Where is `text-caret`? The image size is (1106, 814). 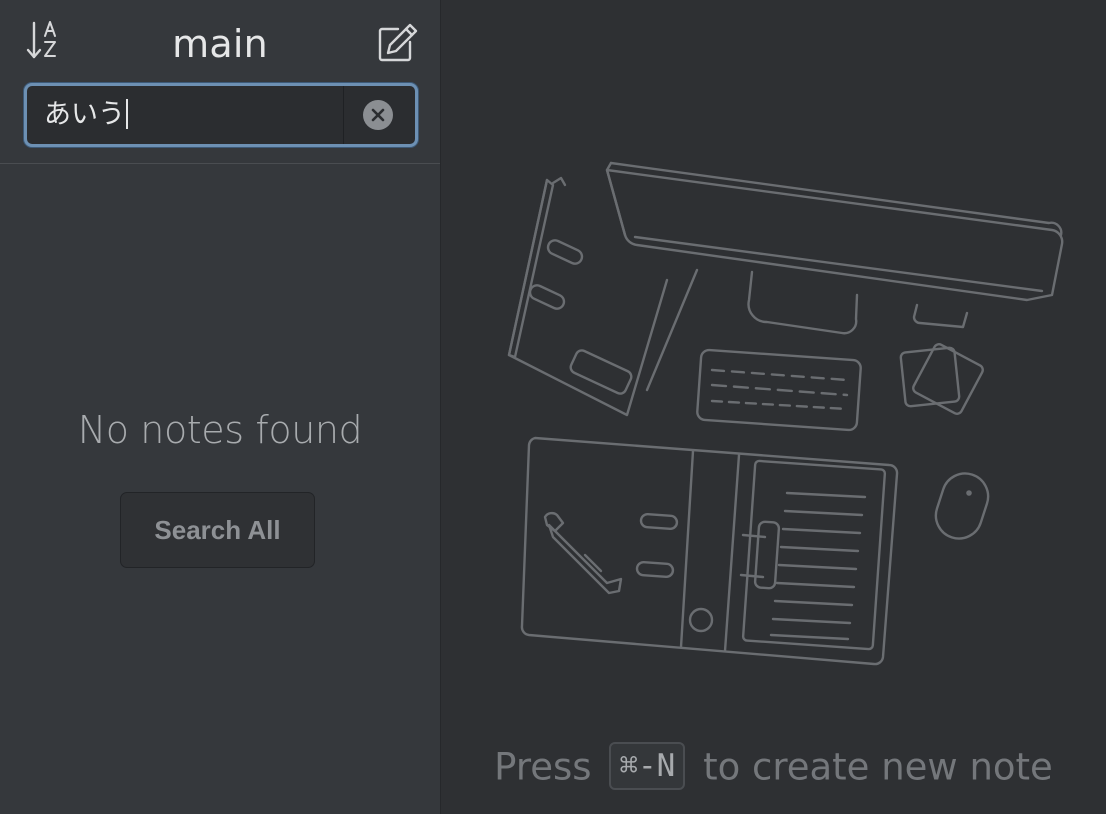
text-caret is located at coordinates (127, 113).